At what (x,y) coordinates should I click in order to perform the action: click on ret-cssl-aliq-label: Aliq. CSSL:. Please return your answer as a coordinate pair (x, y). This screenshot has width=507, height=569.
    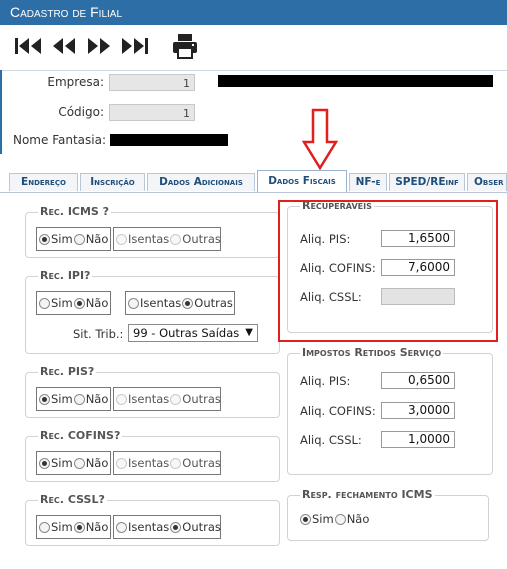
    Looking at the image, I should click on (331, 440).